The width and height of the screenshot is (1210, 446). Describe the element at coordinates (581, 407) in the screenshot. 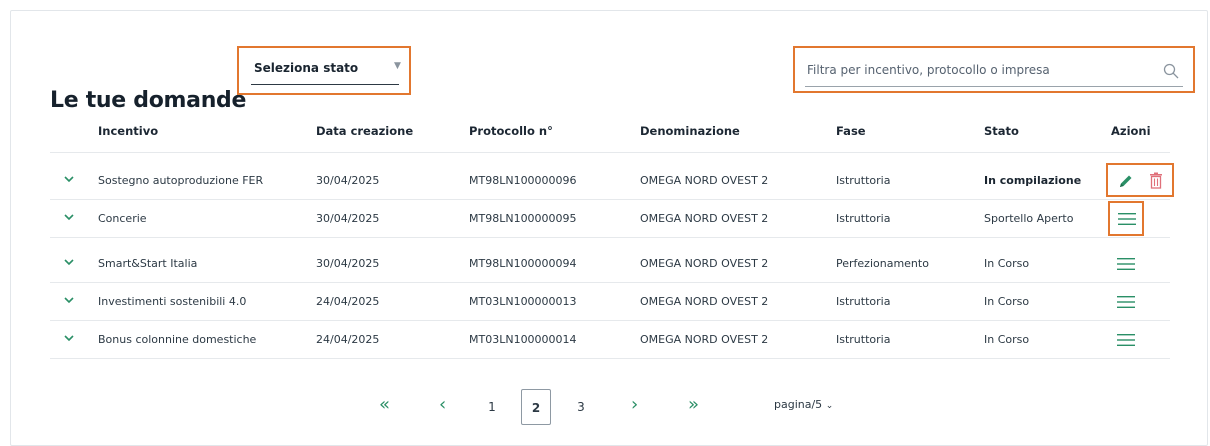

I see `page-button-3: 3` at that location.